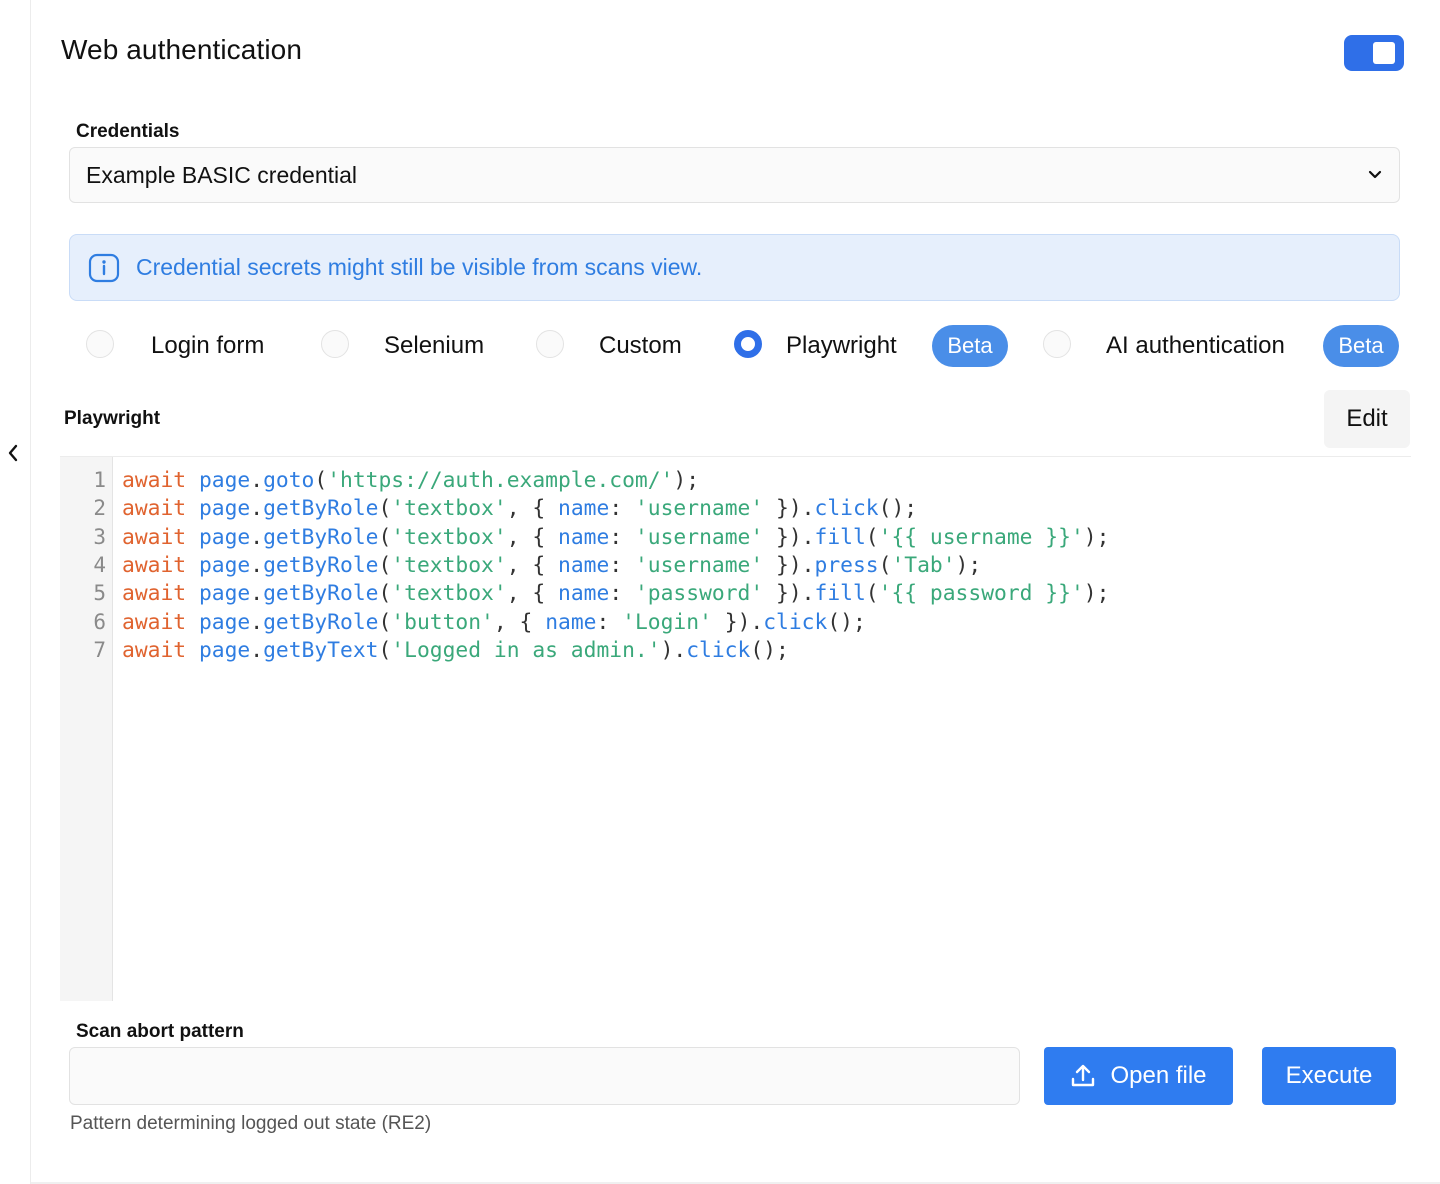 The width and height of the screenshot is (1440, 1184). What do you see at coordinates (1384, 53) in the screenshot?
I see `toggle-knob` at bounding box center [1384, 53].